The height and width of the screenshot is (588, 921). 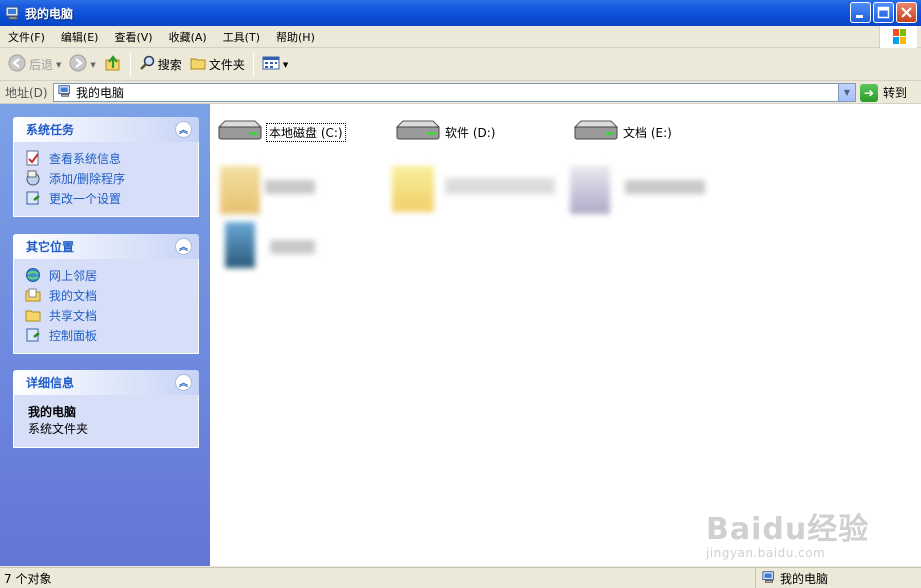 I want to click on close-button, so click(x=906, y=12).